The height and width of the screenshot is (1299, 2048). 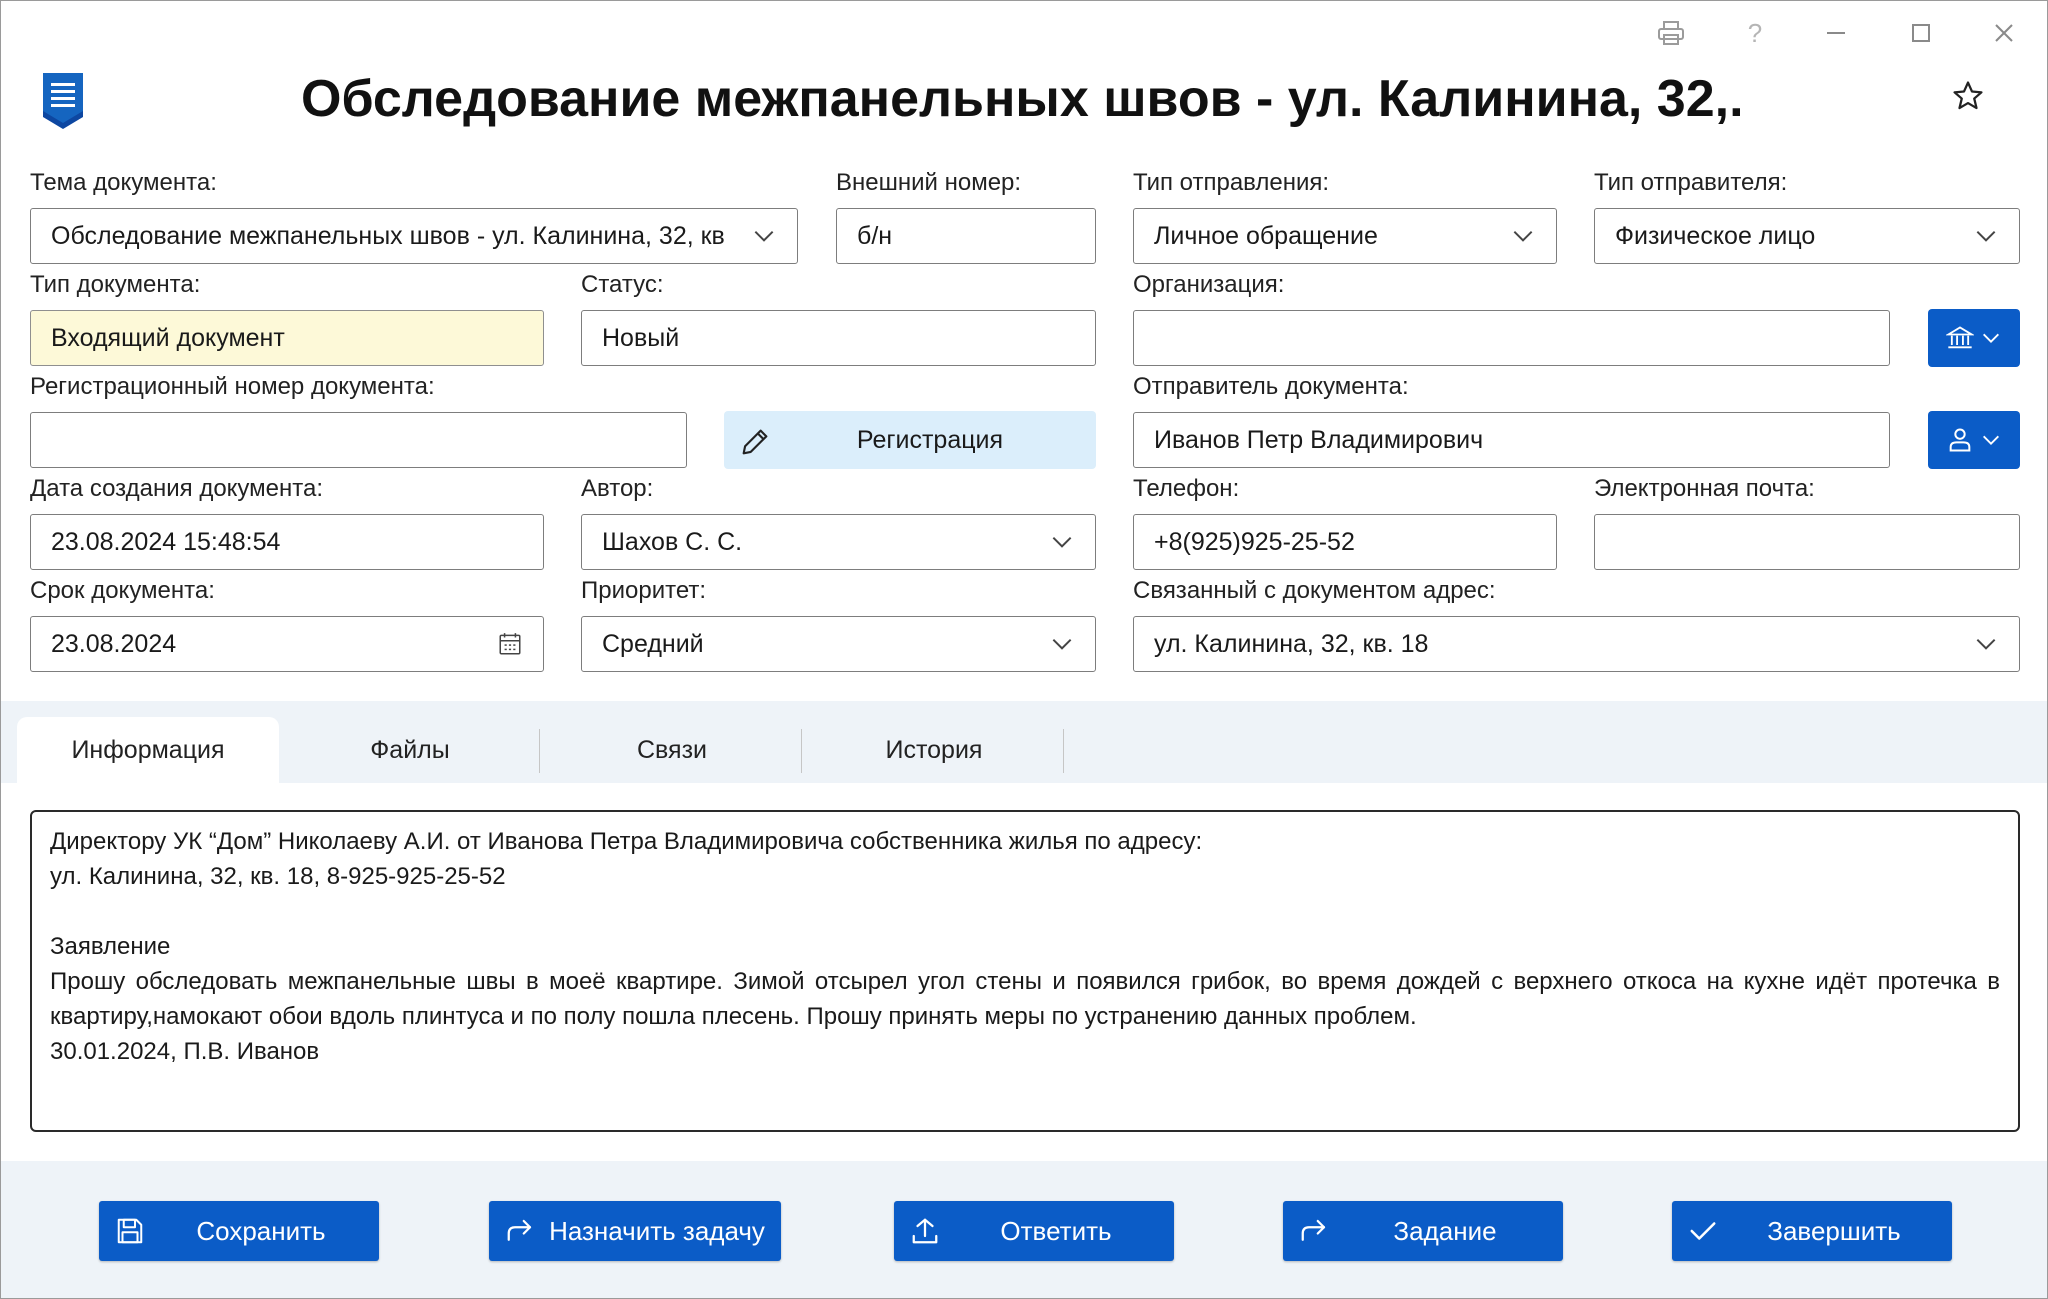 What do you see at coordinates (1671, 33) in the screenshot?
I see `printer-icon` at bounding box center [1671, 33].